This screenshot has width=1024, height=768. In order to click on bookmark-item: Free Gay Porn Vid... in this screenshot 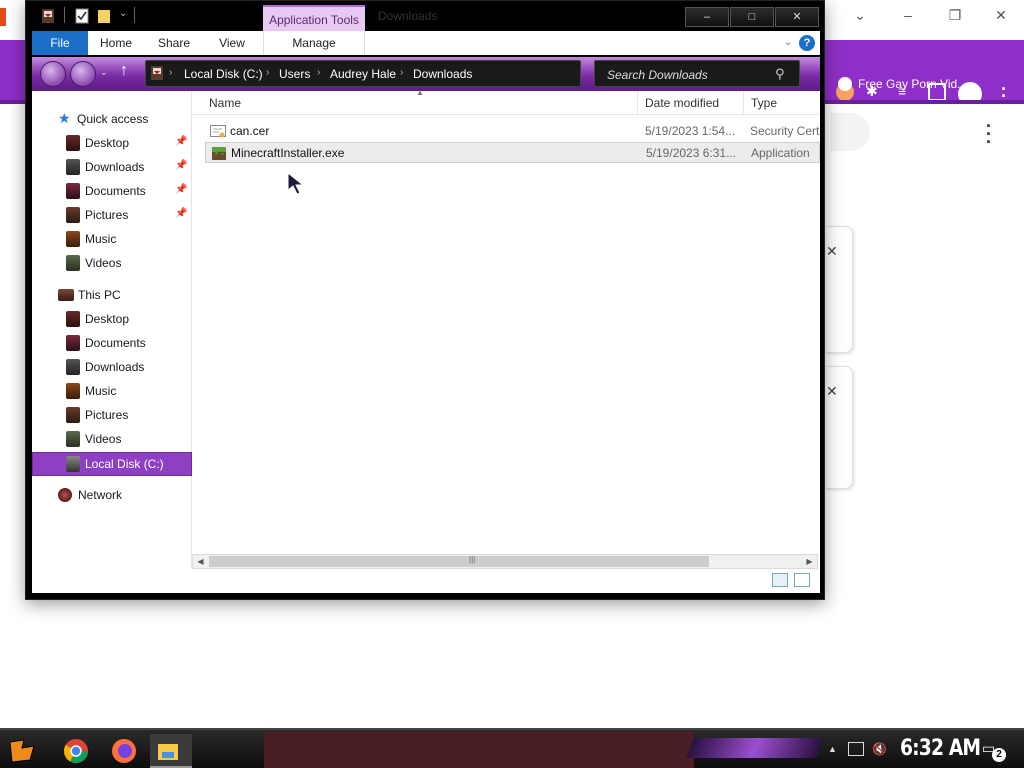, I will do `click(902, 84)`.